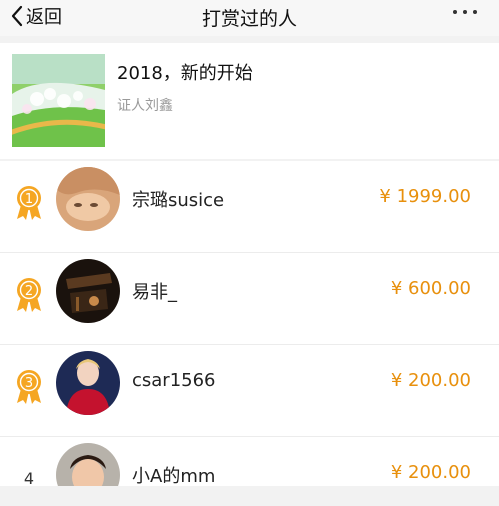  Describe the element at coordinates (249, 461) in the screenshot. I see `list-item: 4 小A的mm ¥ 200.00` at that location.